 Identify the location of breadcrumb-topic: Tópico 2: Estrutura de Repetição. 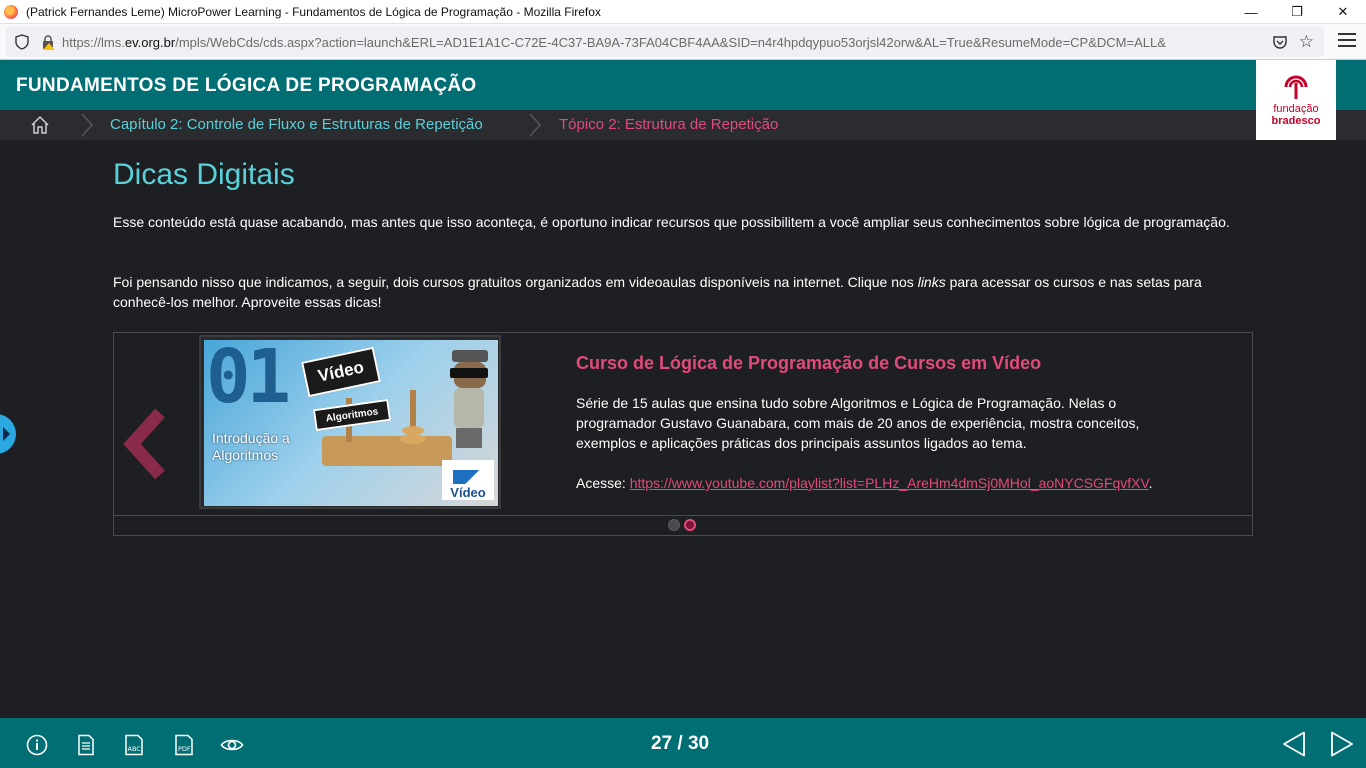
(669, 124).